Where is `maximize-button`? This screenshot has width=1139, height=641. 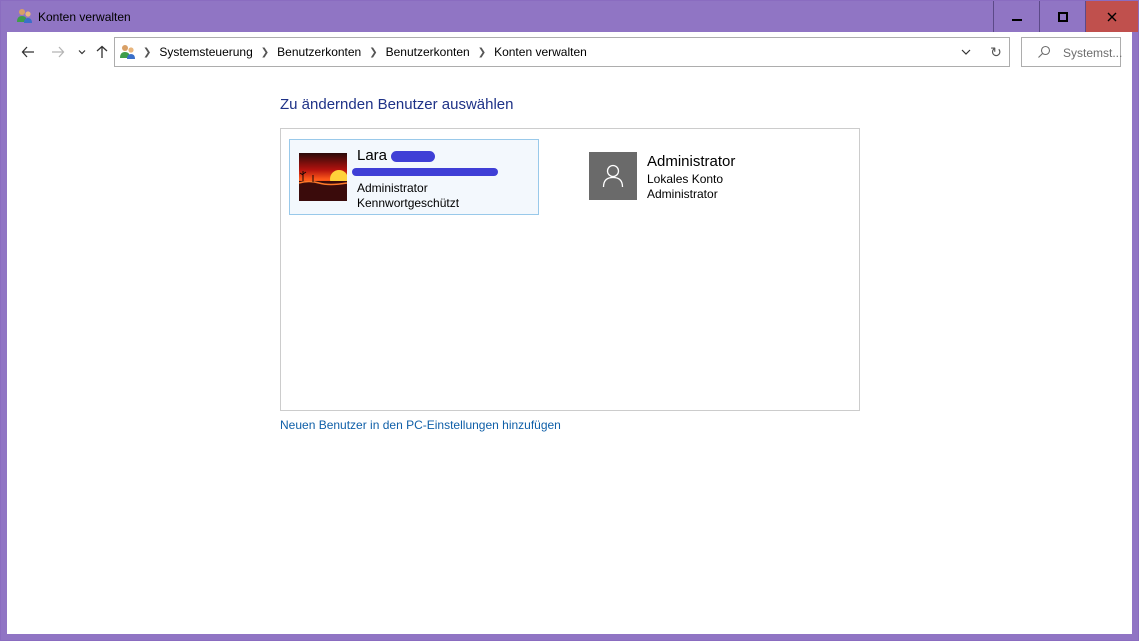 maximize-button is located at coordinates (1063, 16).